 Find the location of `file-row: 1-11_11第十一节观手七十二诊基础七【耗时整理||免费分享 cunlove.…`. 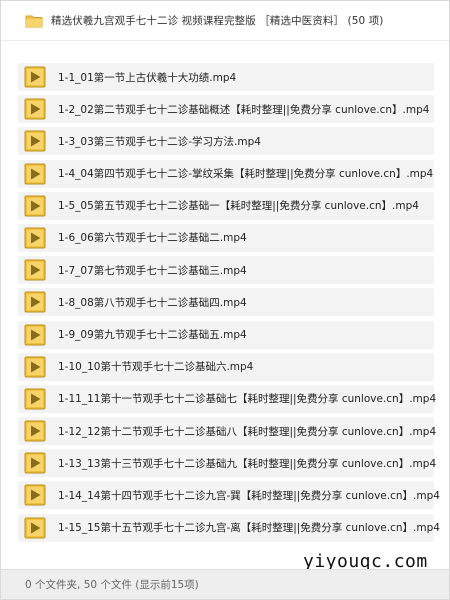

file-row: 1-11_11第十一节观手七十二诊基础七【耗时整理||免费分享 cunlove.… is located at coordinates (227, 398).